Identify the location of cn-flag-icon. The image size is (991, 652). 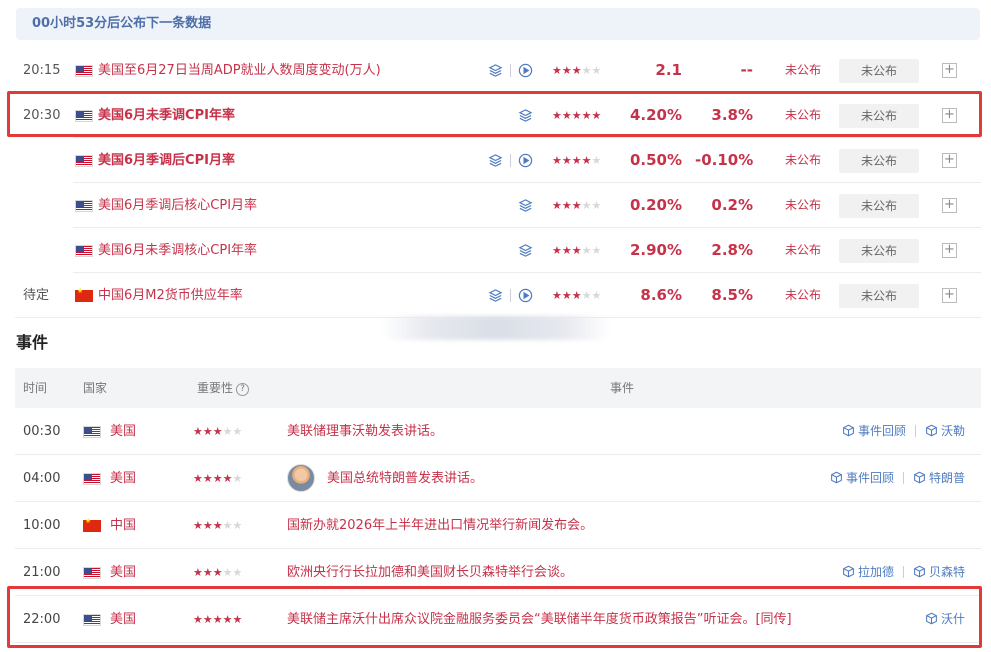
(84, 294).